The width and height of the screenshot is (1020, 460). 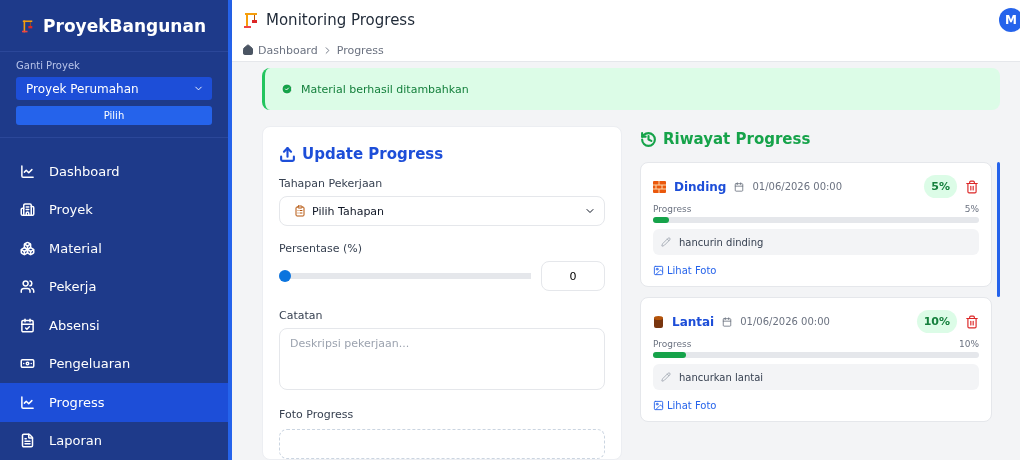 I want to click on crane-logo-icon, so click(x=28, y=25).